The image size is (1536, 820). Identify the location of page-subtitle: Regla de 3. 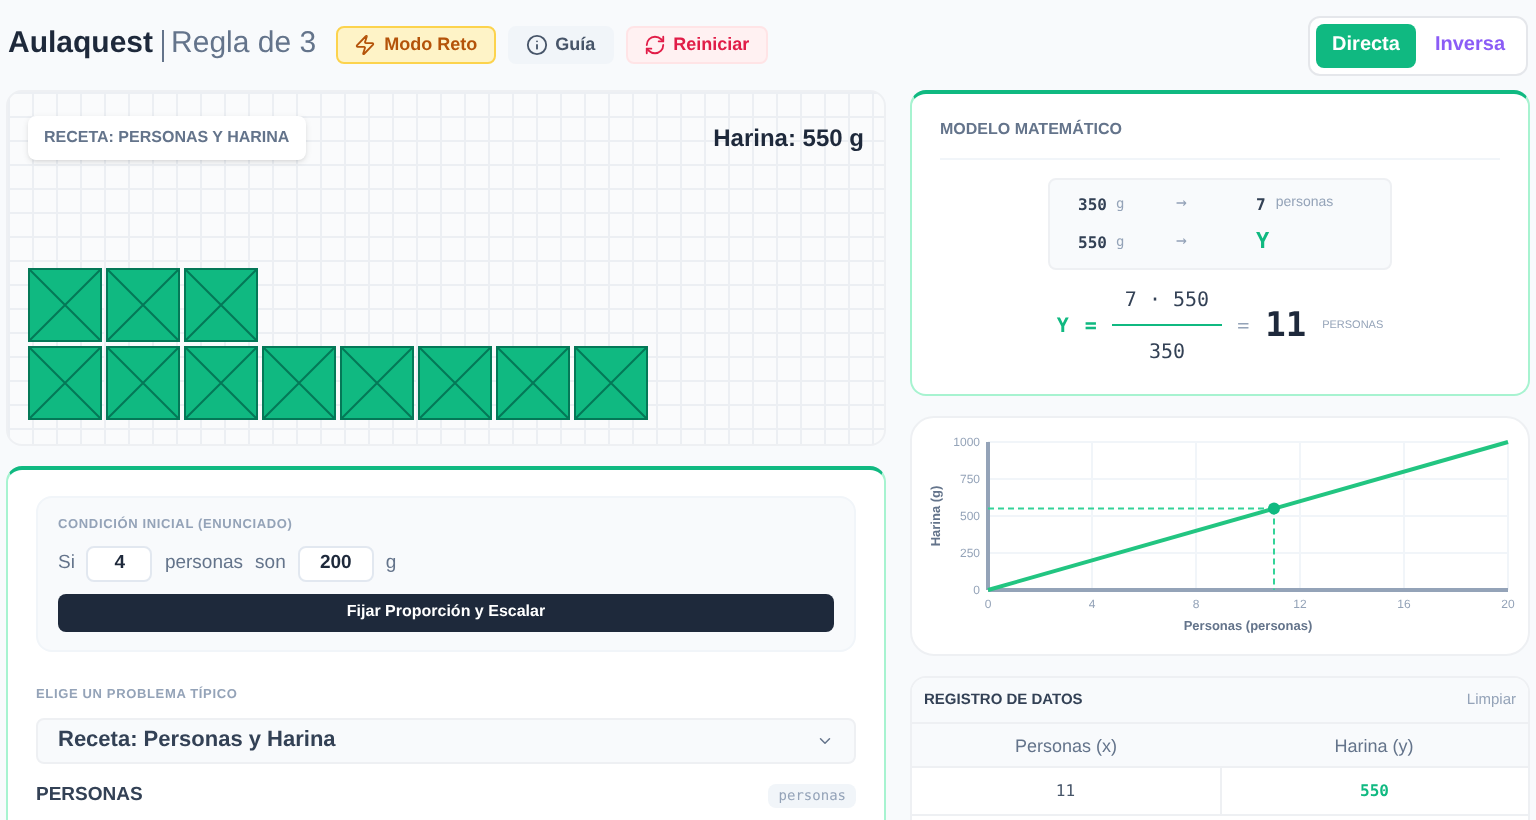
(244, 44).